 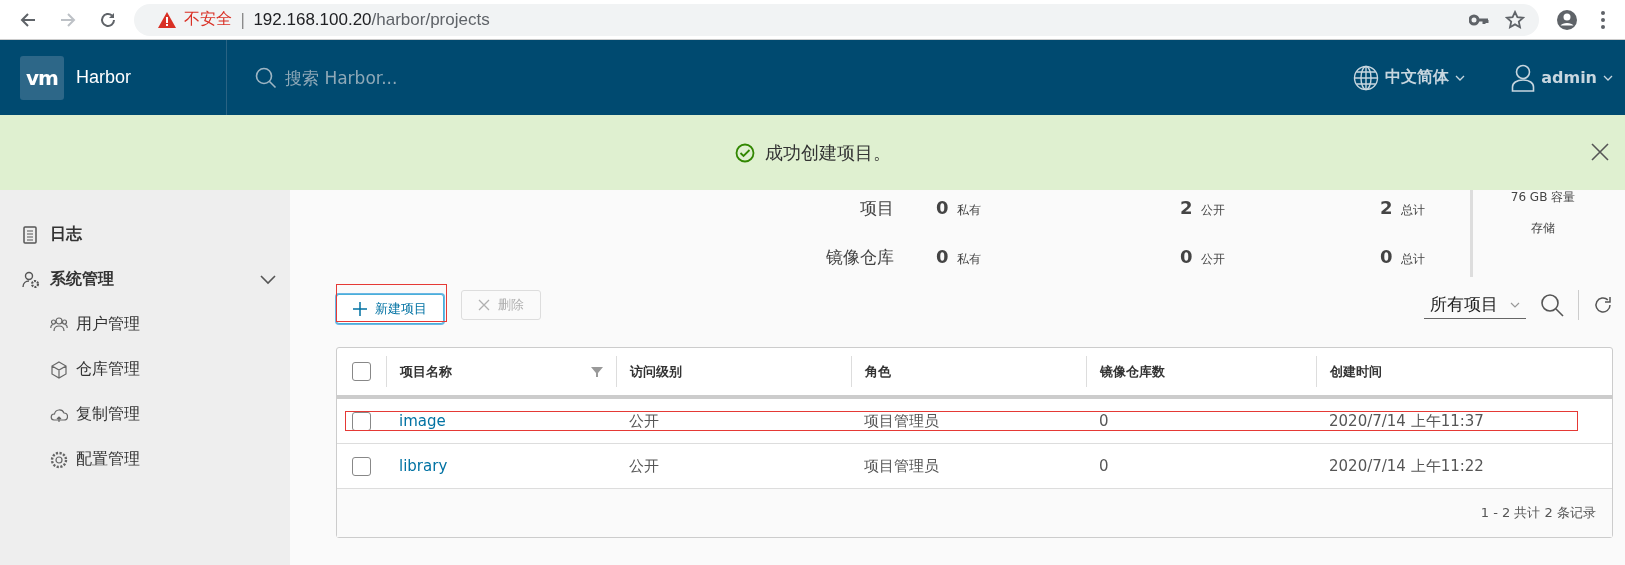 I want to click on sidebar-item: 系统管理, so click(x=145, y=279).